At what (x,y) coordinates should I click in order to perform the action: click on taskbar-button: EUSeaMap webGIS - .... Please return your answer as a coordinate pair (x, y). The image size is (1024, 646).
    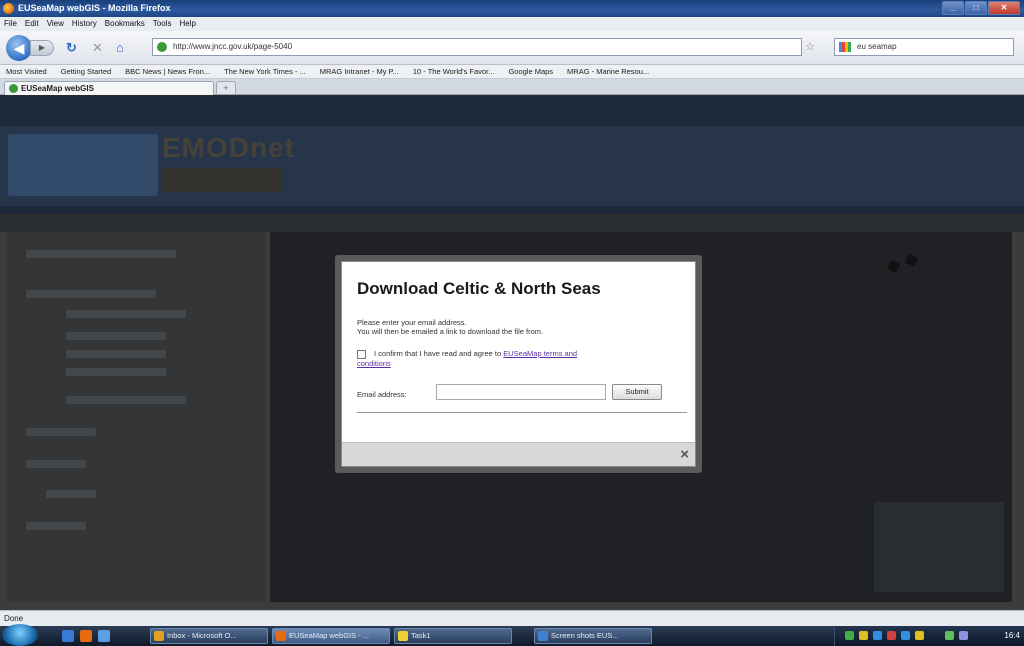
    Looking at the image, I should click on (331, 636).